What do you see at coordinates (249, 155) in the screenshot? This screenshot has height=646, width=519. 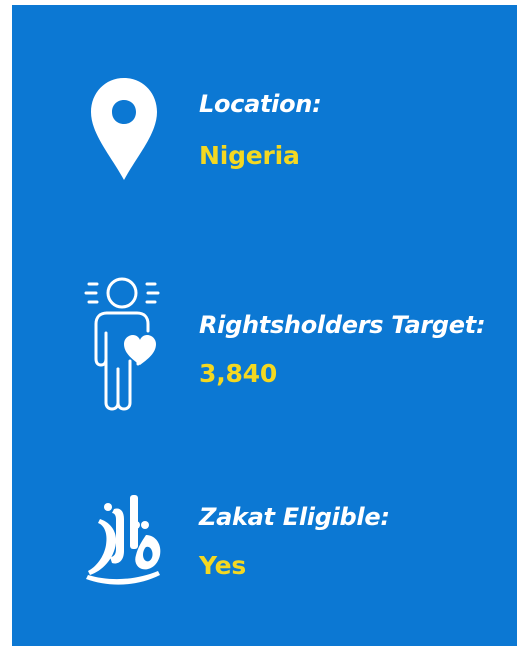 I see `location-value: Nigeria` at bounding box center [249, 155].